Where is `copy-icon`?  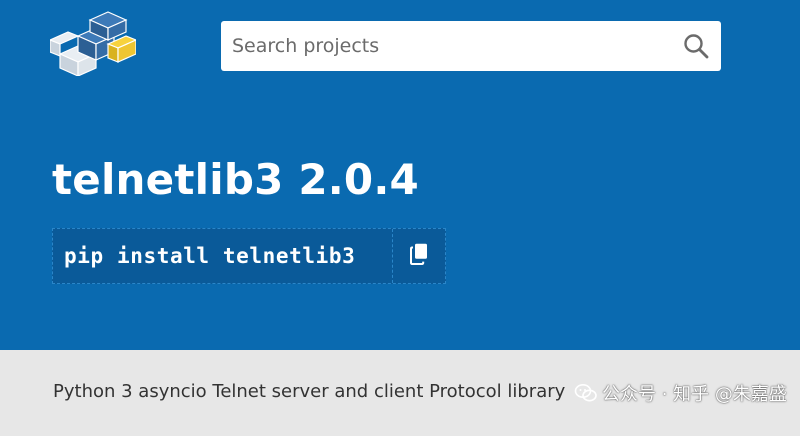 copy-icon is located at coordinates (419, 256).